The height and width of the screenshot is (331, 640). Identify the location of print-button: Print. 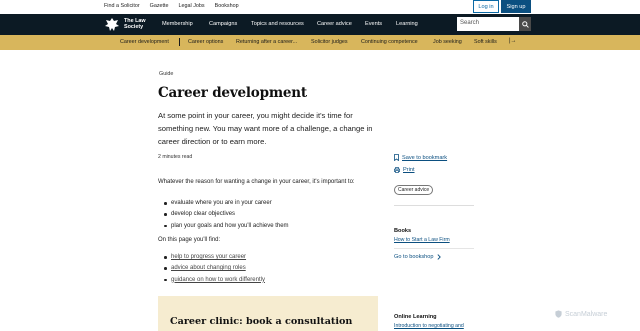
(404, 170).